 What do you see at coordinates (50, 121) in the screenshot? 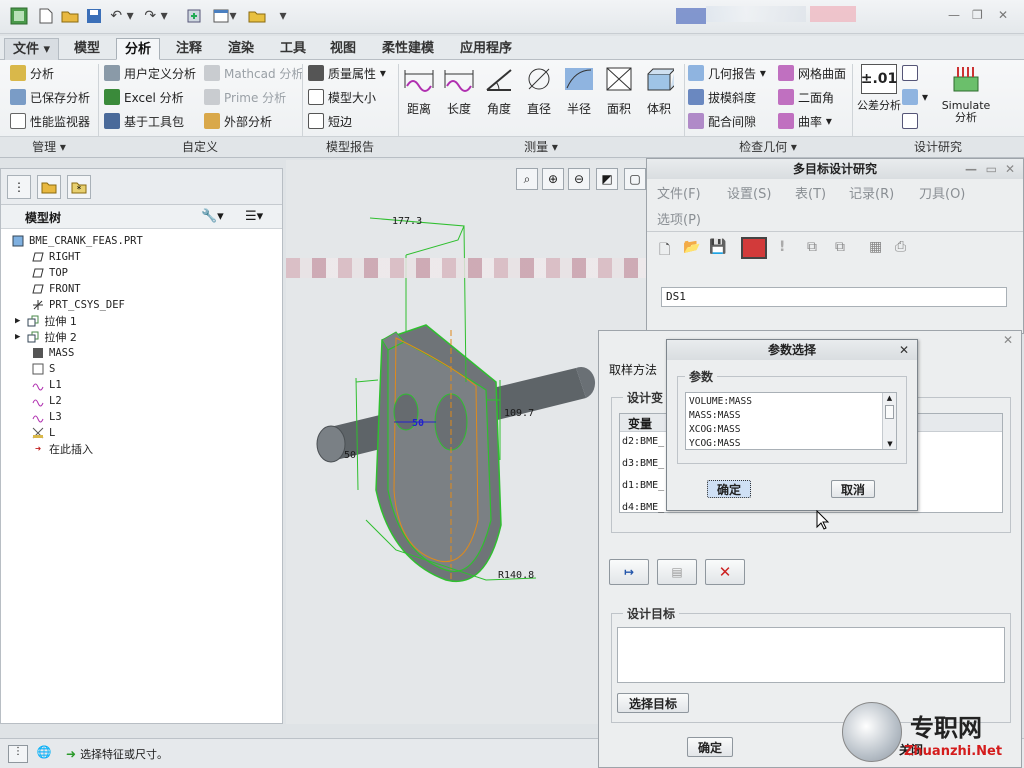
I see `performance-monitor-button: 性能监视器` at bounding box center [50, 121].